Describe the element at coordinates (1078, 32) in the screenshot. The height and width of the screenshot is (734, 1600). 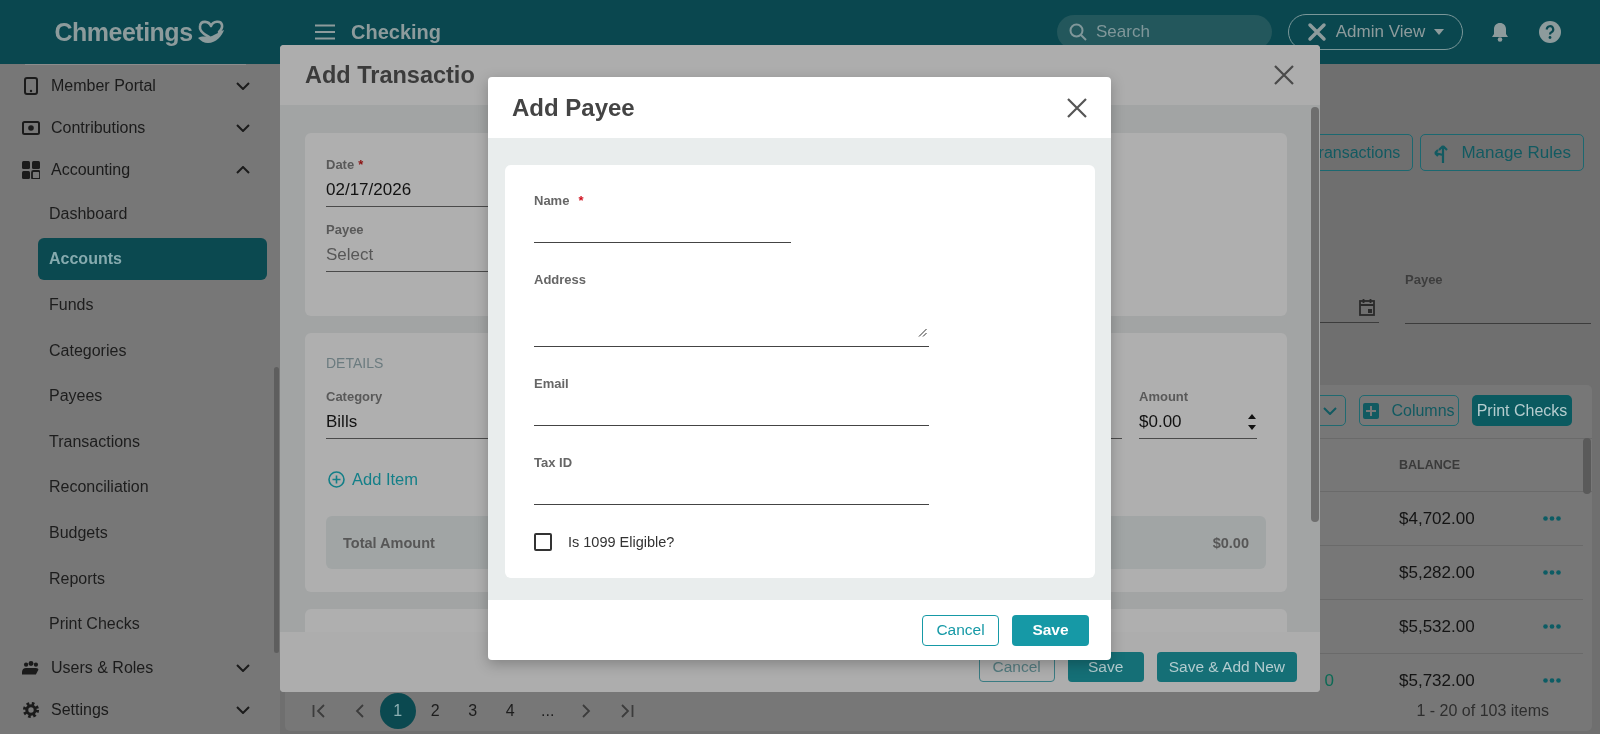
I see `search-icon` at that location.